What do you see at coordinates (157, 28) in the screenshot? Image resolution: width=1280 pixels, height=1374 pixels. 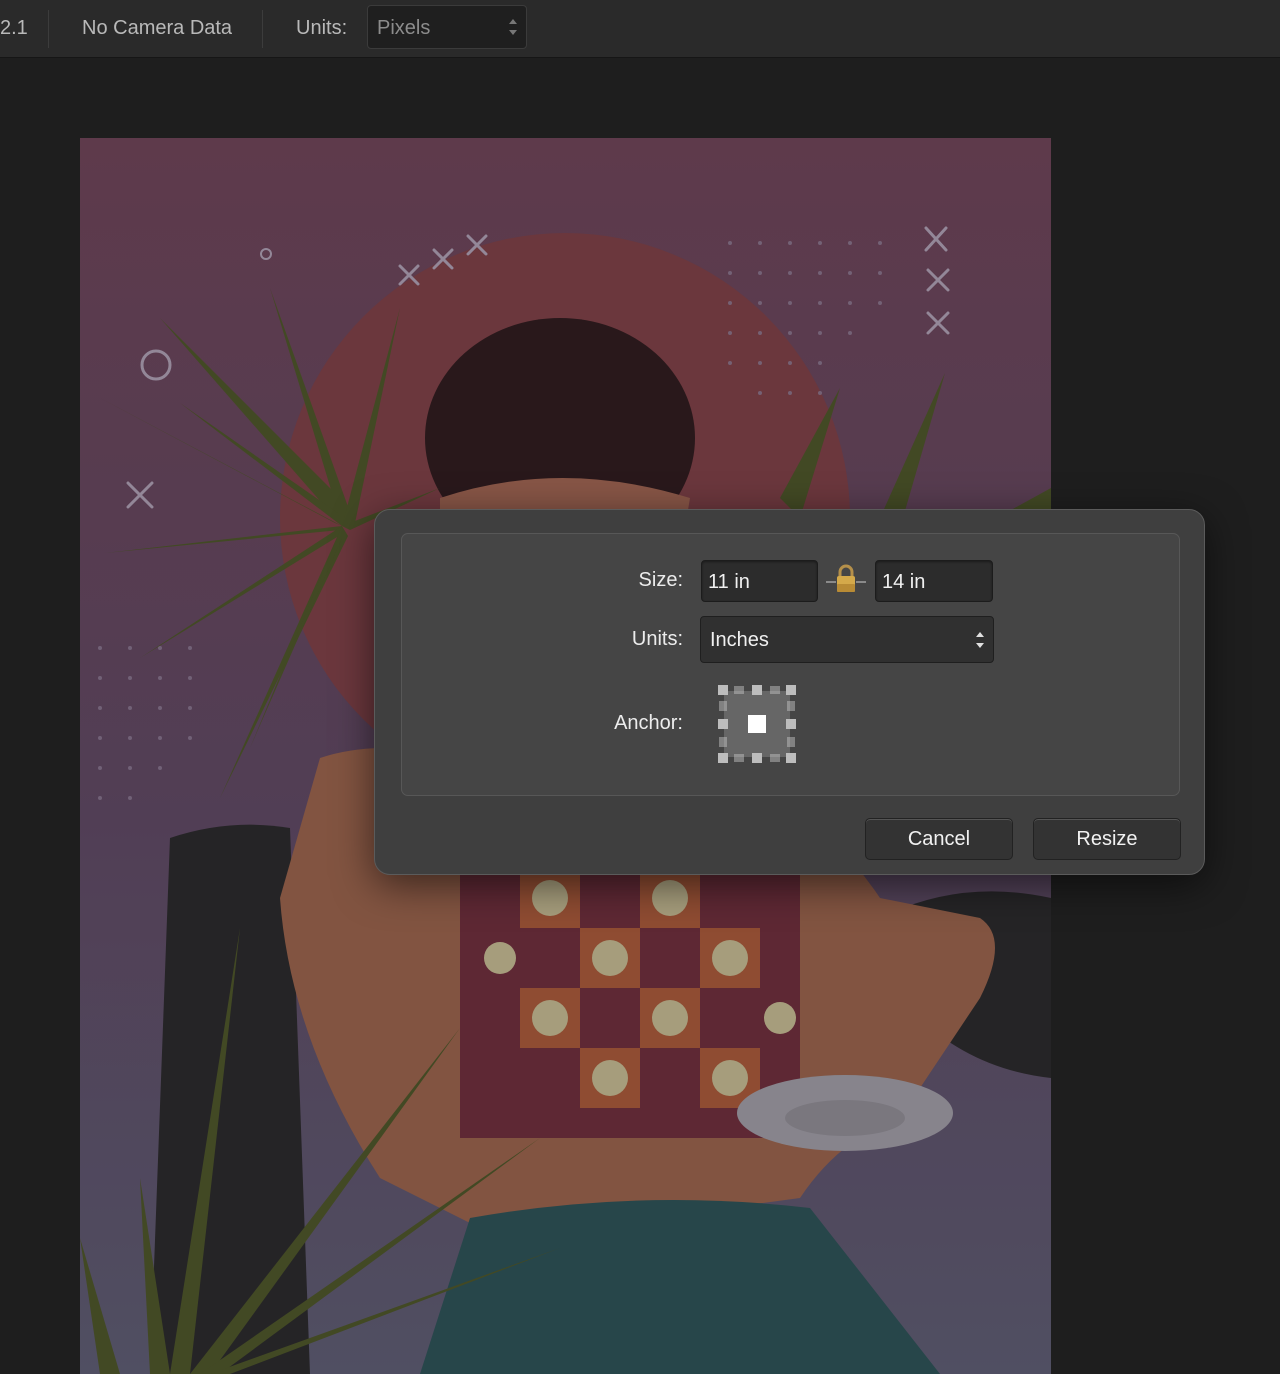 I see `camera-data-text: No Camera Data` at bounding box center [157, 28].